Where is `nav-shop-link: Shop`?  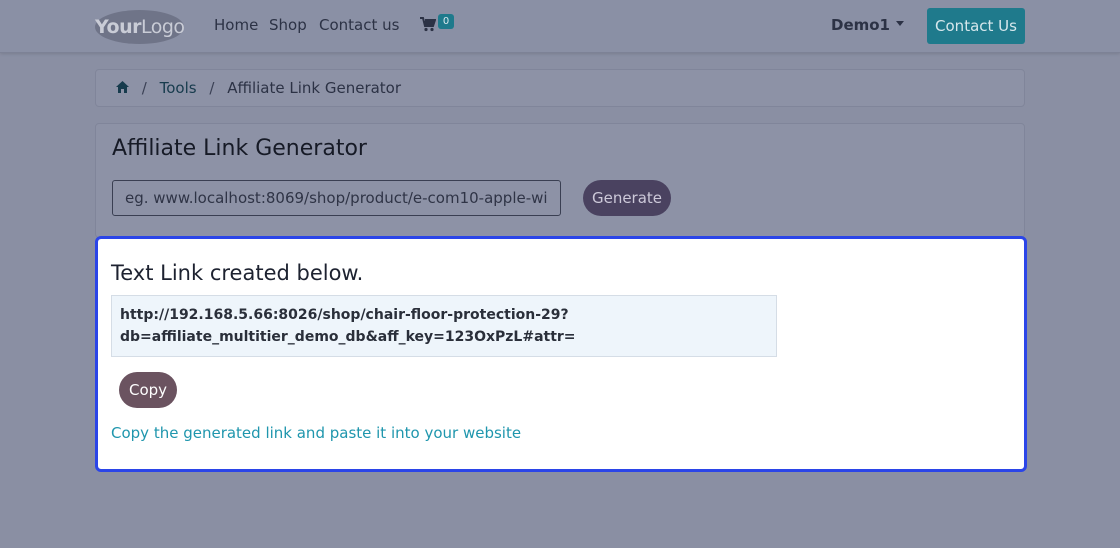
nav-shop-link: Shop is located at coordinates (288, 25).